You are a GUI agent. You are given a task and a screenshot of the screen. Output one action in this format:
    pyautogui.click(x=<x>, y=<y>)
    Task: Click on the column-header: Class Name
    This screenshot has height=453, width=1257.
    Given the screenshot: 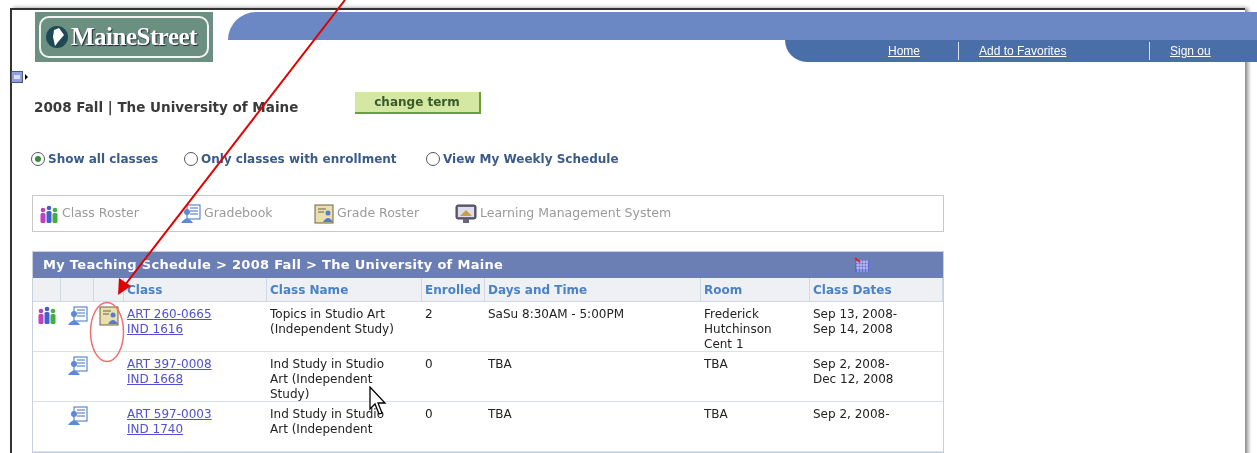 What is the action you would take?
    pyautogui.click(x=309, y=289)
    